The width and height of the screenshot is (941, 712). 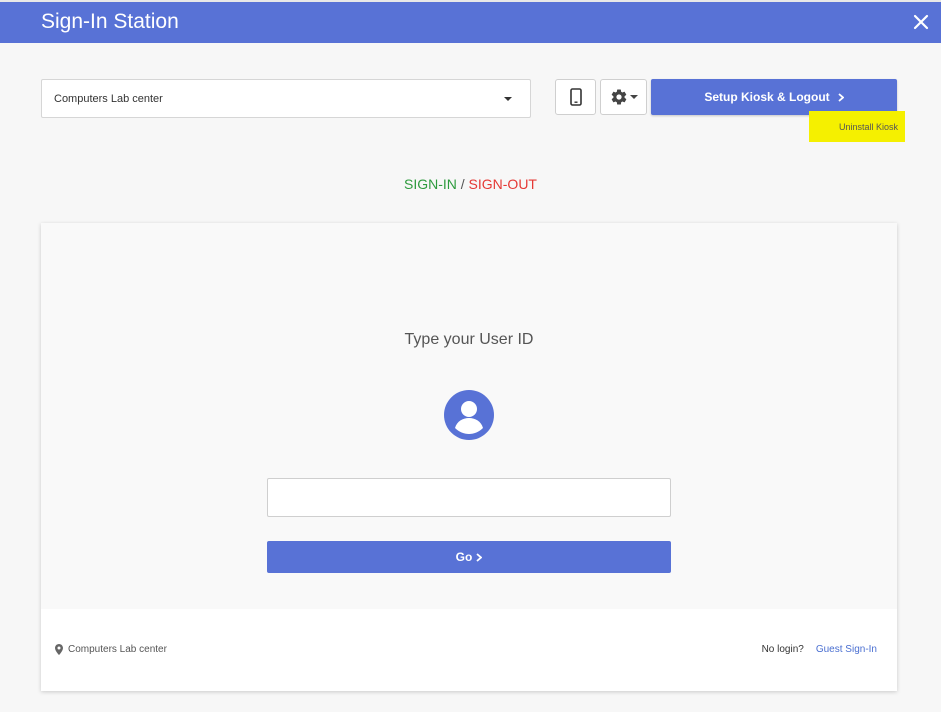 I want to click on sign-in-label: SIGN-IN, so click(x=430, y=184).